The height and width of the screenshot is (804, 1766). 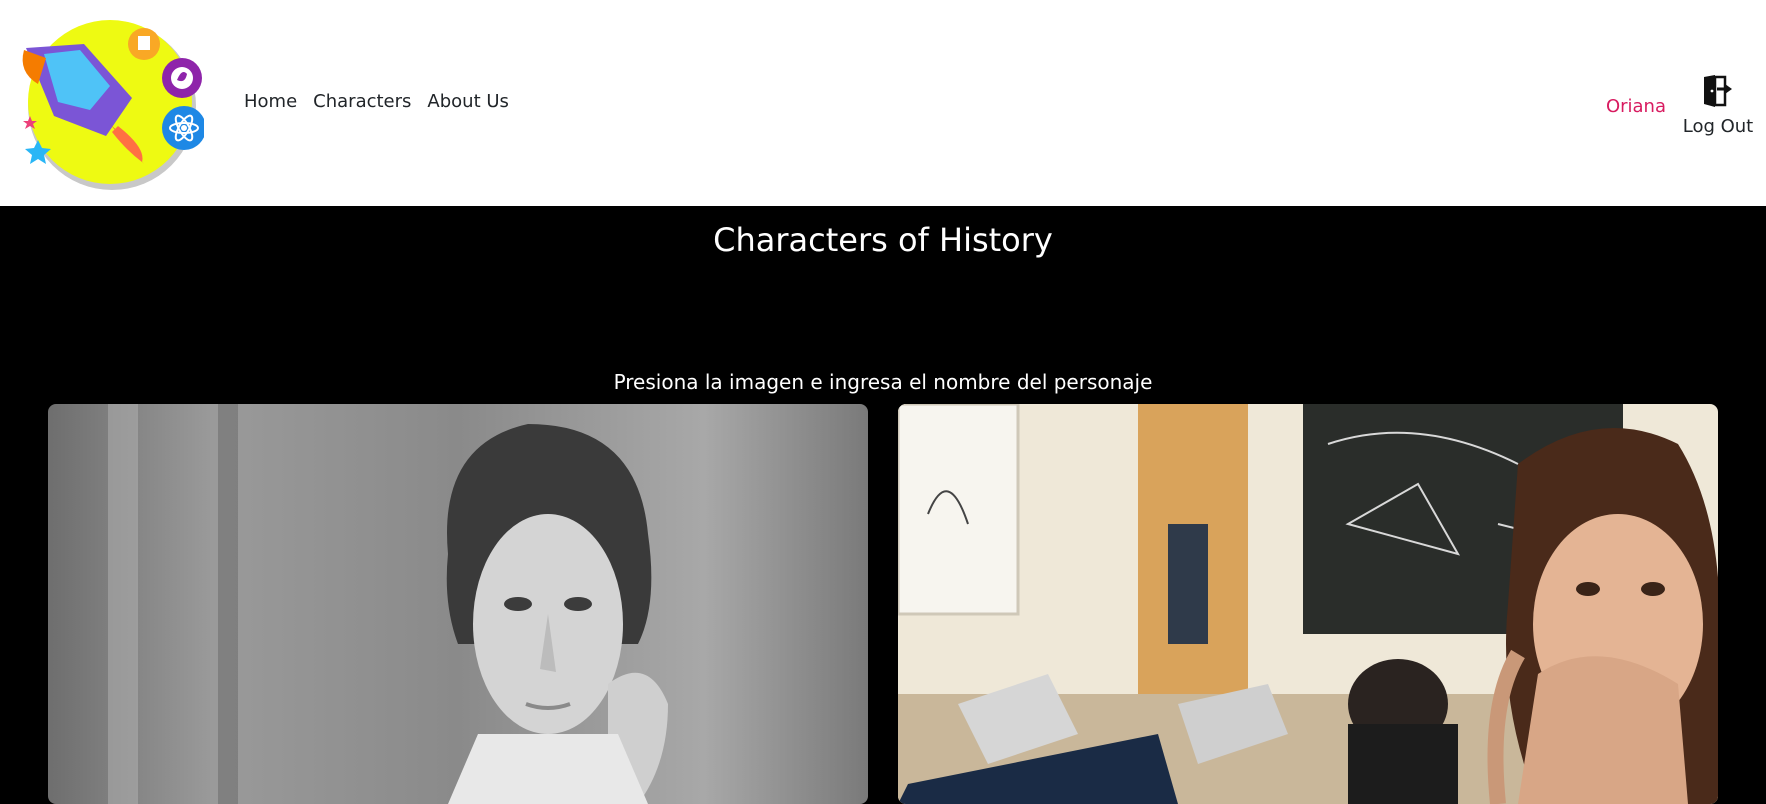 I want to click on logout-button: Log Out, so click(x=1718, y=107).